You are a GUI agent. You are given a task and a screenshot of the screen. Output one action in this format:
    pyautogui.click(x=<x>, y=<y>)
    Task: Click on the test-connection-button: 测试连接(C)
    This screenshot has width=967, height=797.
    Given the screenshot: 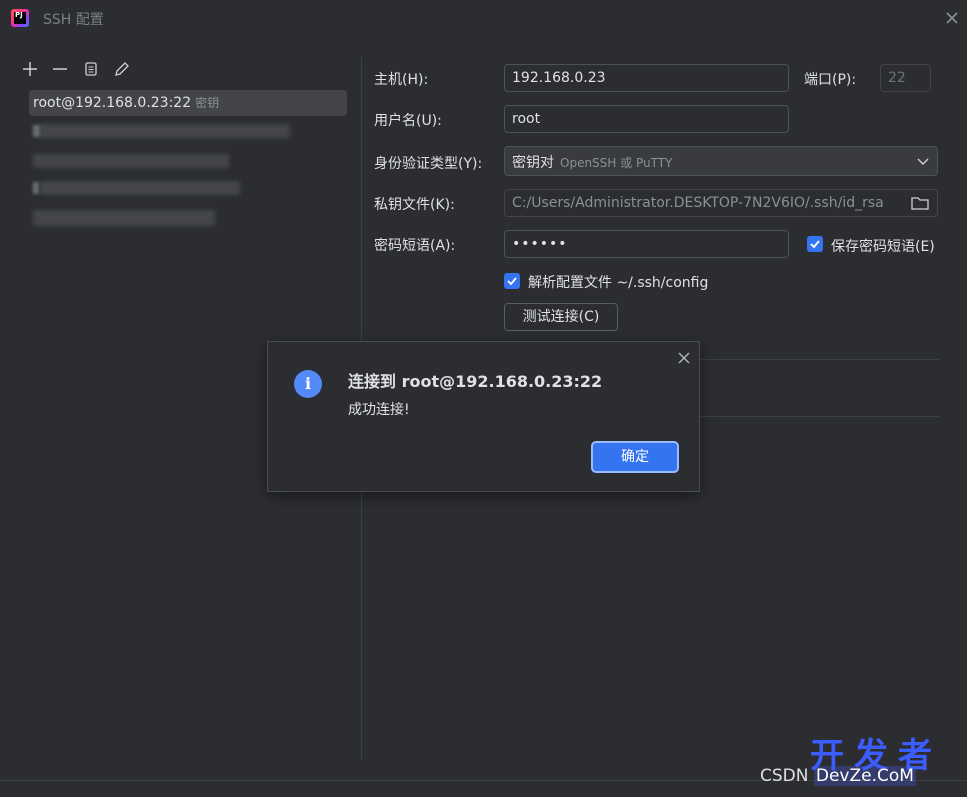 What is the action you would take?
    pyautogui.click(x=561, y=317)
    